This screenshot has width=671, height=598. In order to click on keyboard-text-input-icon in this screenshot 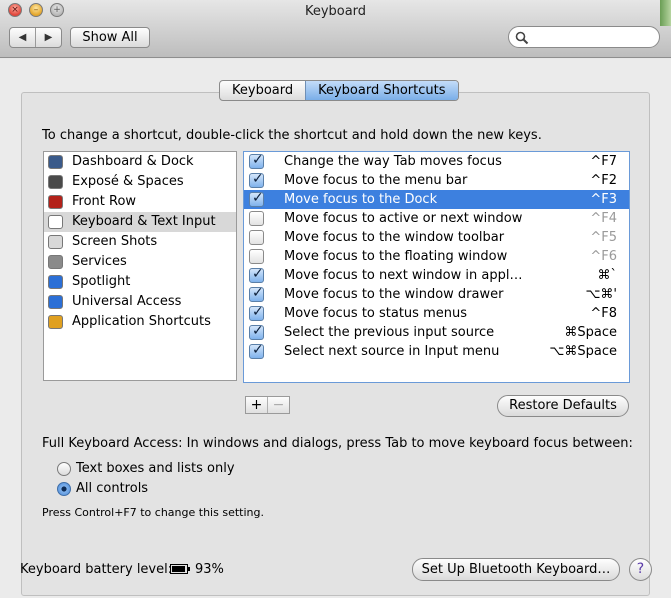, I will do `click(55, 222)`.